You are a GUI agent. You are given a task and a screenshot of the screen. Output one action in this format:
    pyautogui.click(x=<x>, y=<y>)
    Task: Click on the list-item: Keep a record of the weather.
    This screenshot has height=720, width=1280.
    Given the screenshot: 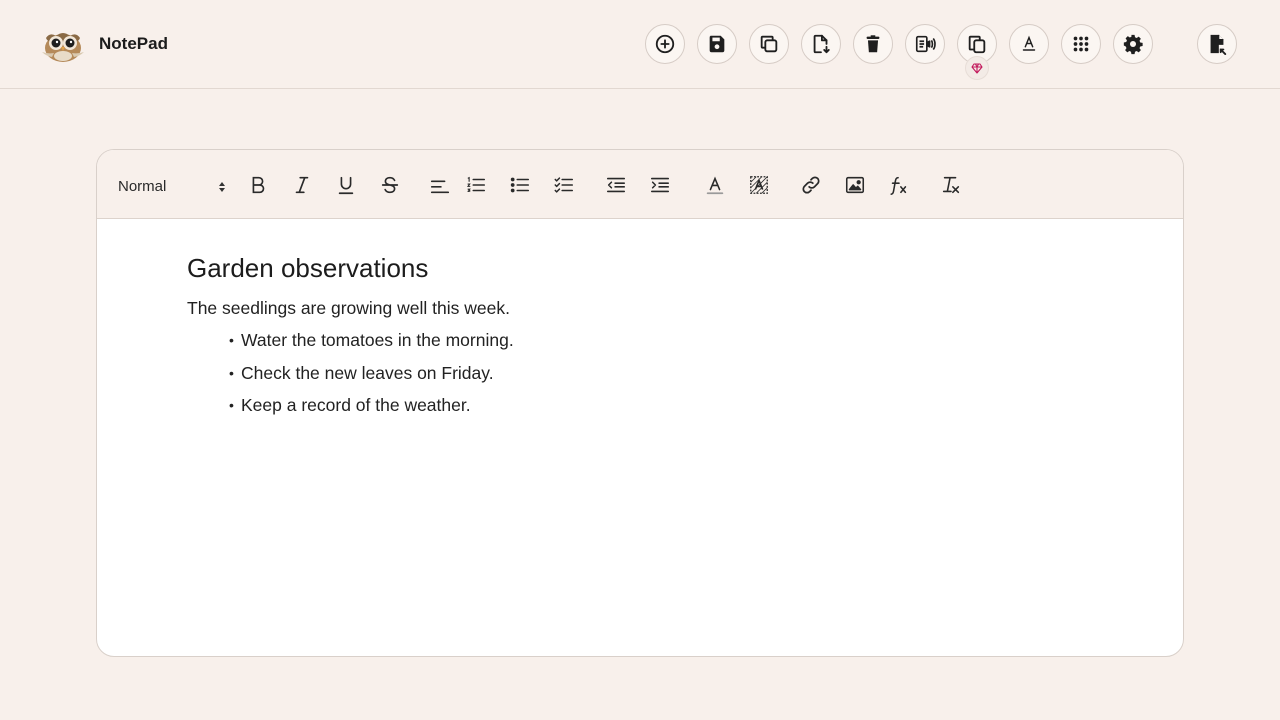 What is the action you would take?
    pyautogui.click(x=658, y=405)
    